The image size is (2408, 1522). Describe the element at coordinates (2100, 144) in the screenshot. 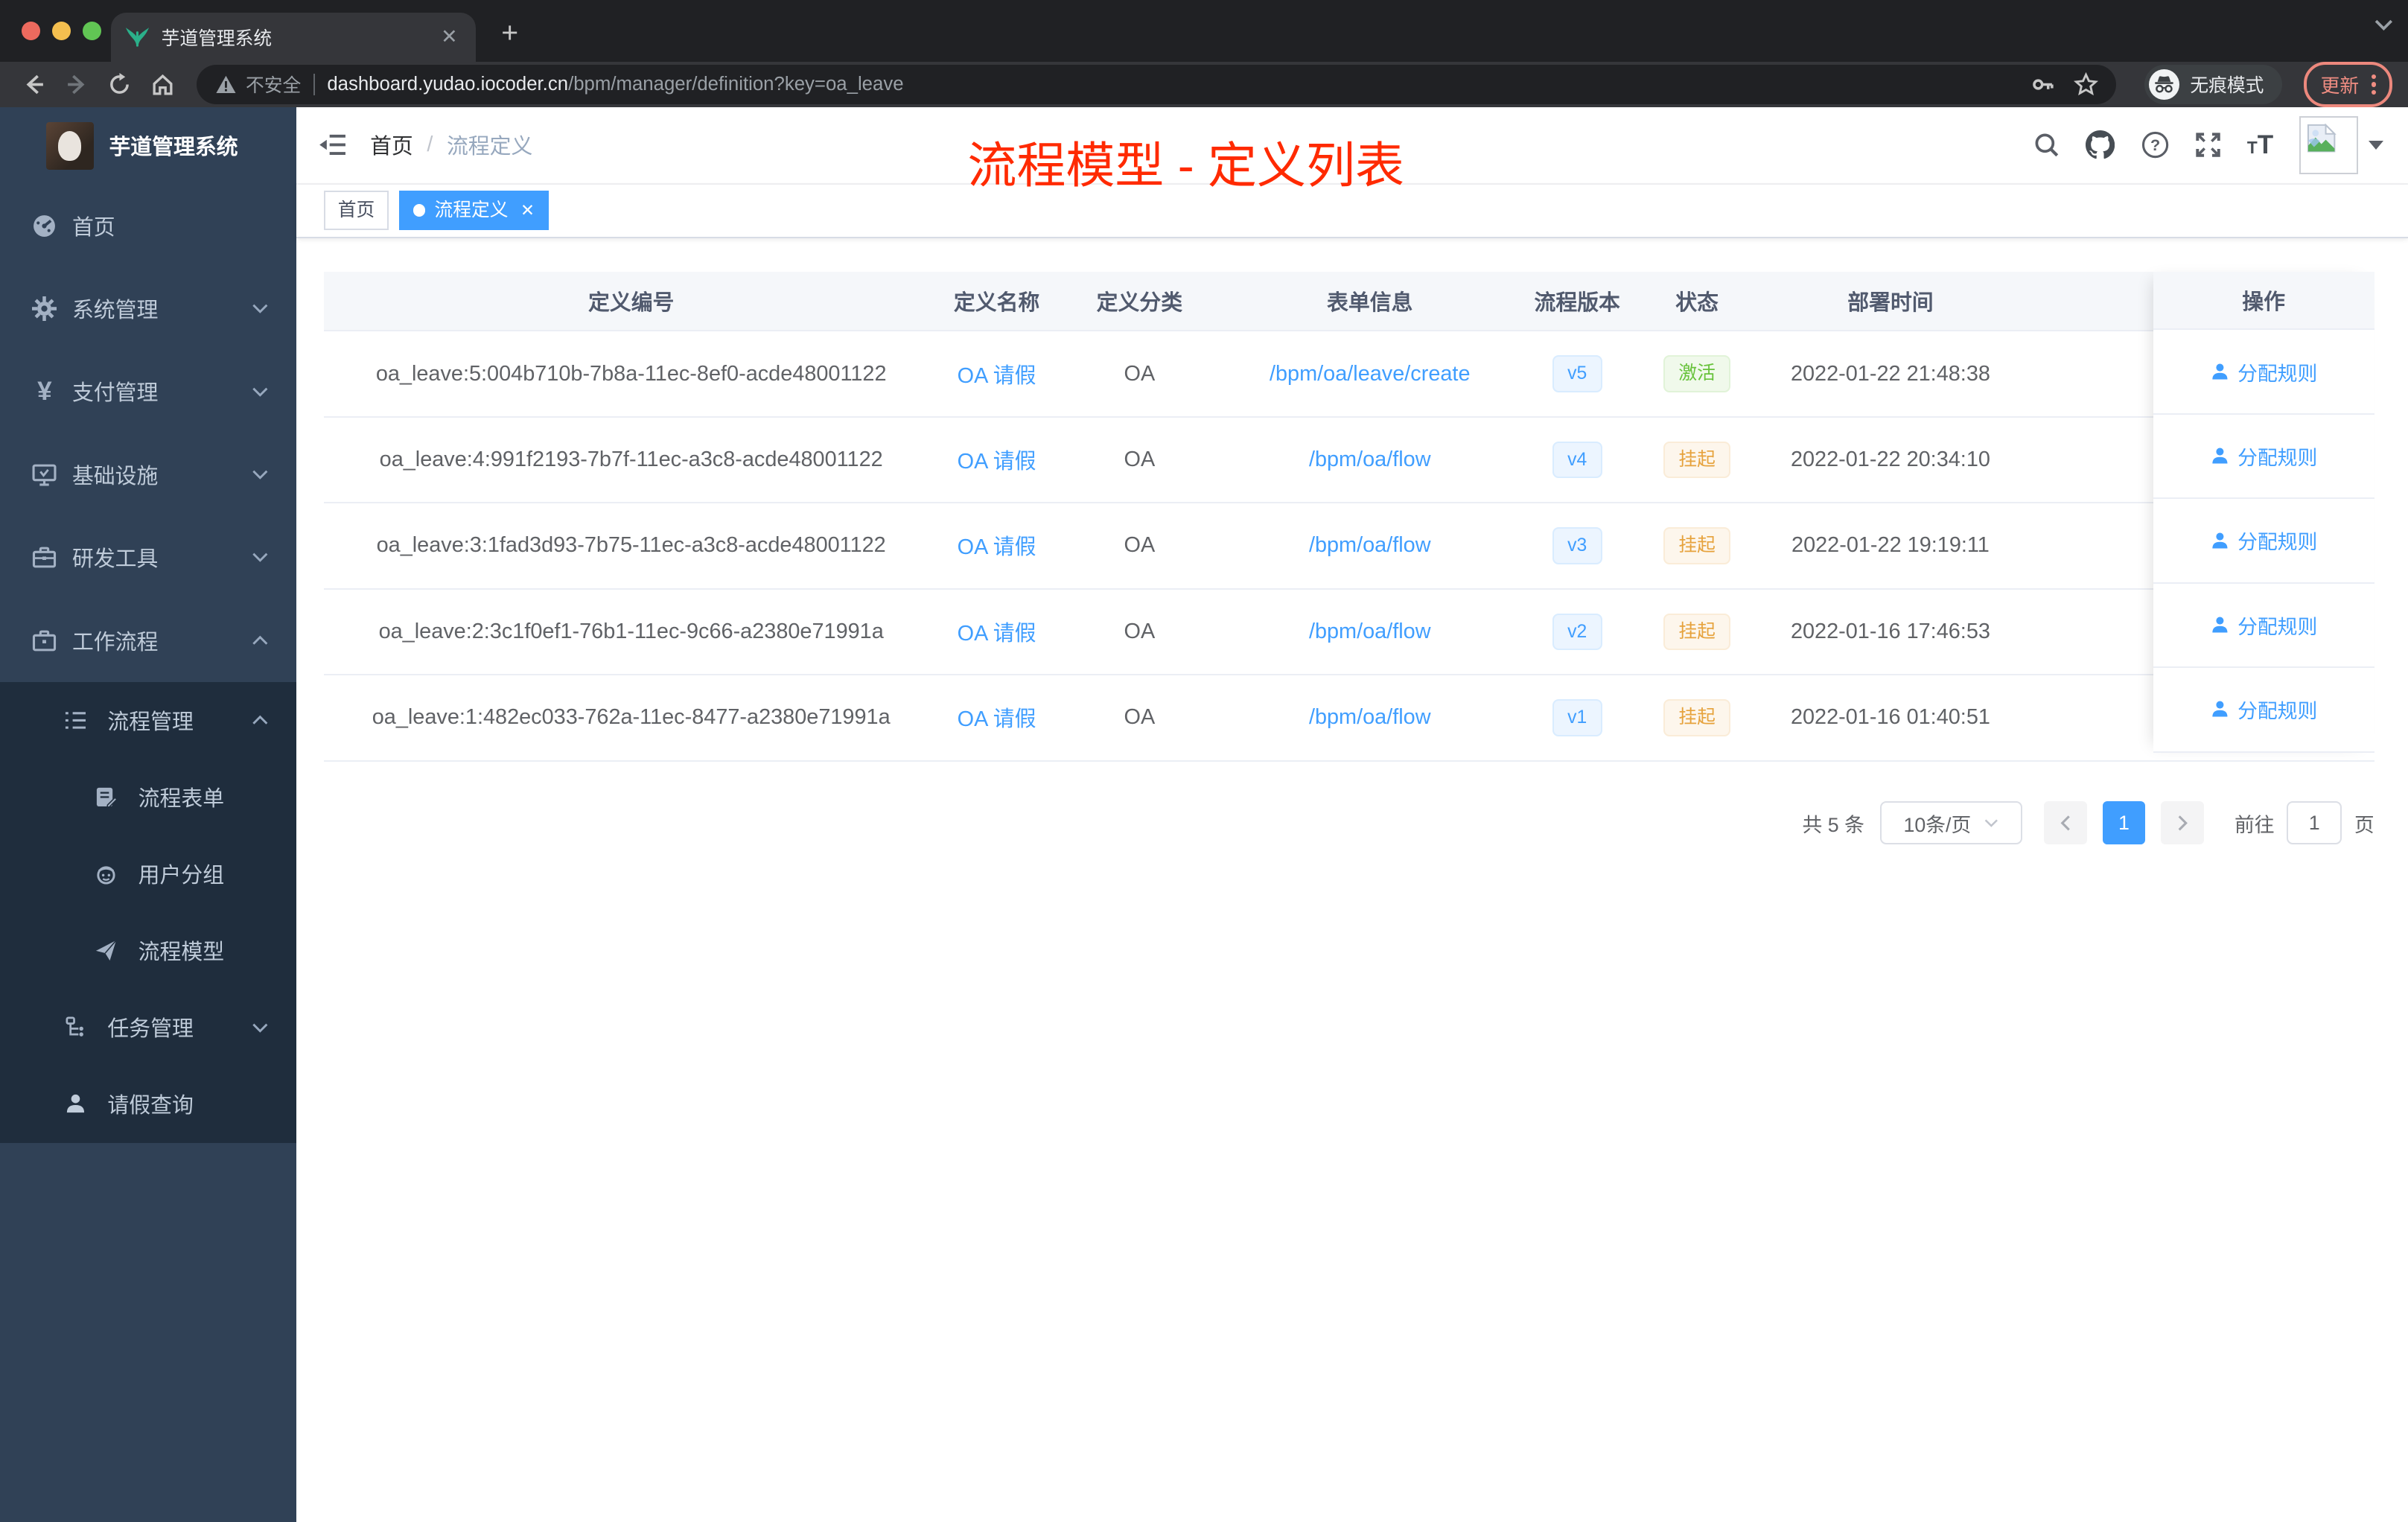

I see `github-icon` at that location.